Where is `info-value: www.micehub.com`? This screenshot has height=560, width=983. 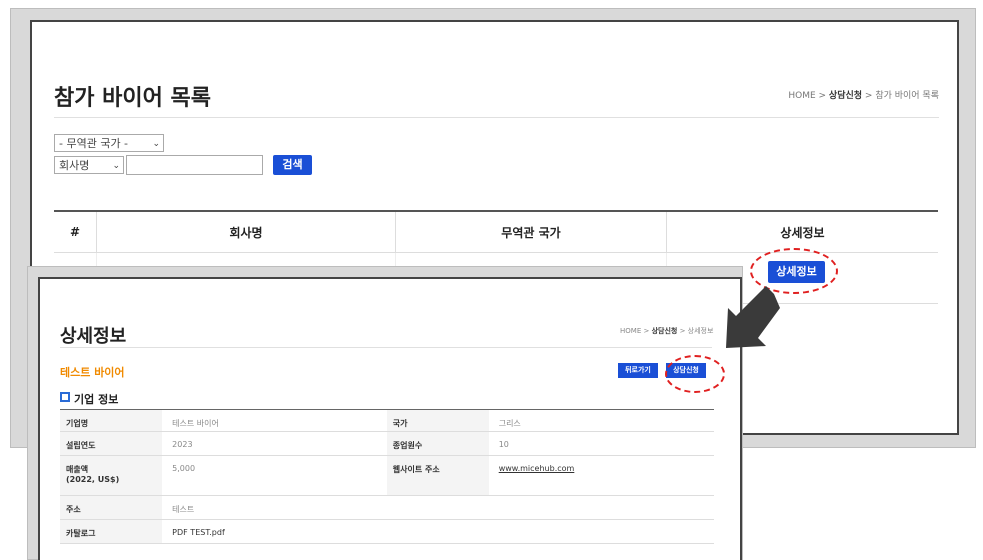
info-value: www.micehub.com is located at coordinates (601, 475).